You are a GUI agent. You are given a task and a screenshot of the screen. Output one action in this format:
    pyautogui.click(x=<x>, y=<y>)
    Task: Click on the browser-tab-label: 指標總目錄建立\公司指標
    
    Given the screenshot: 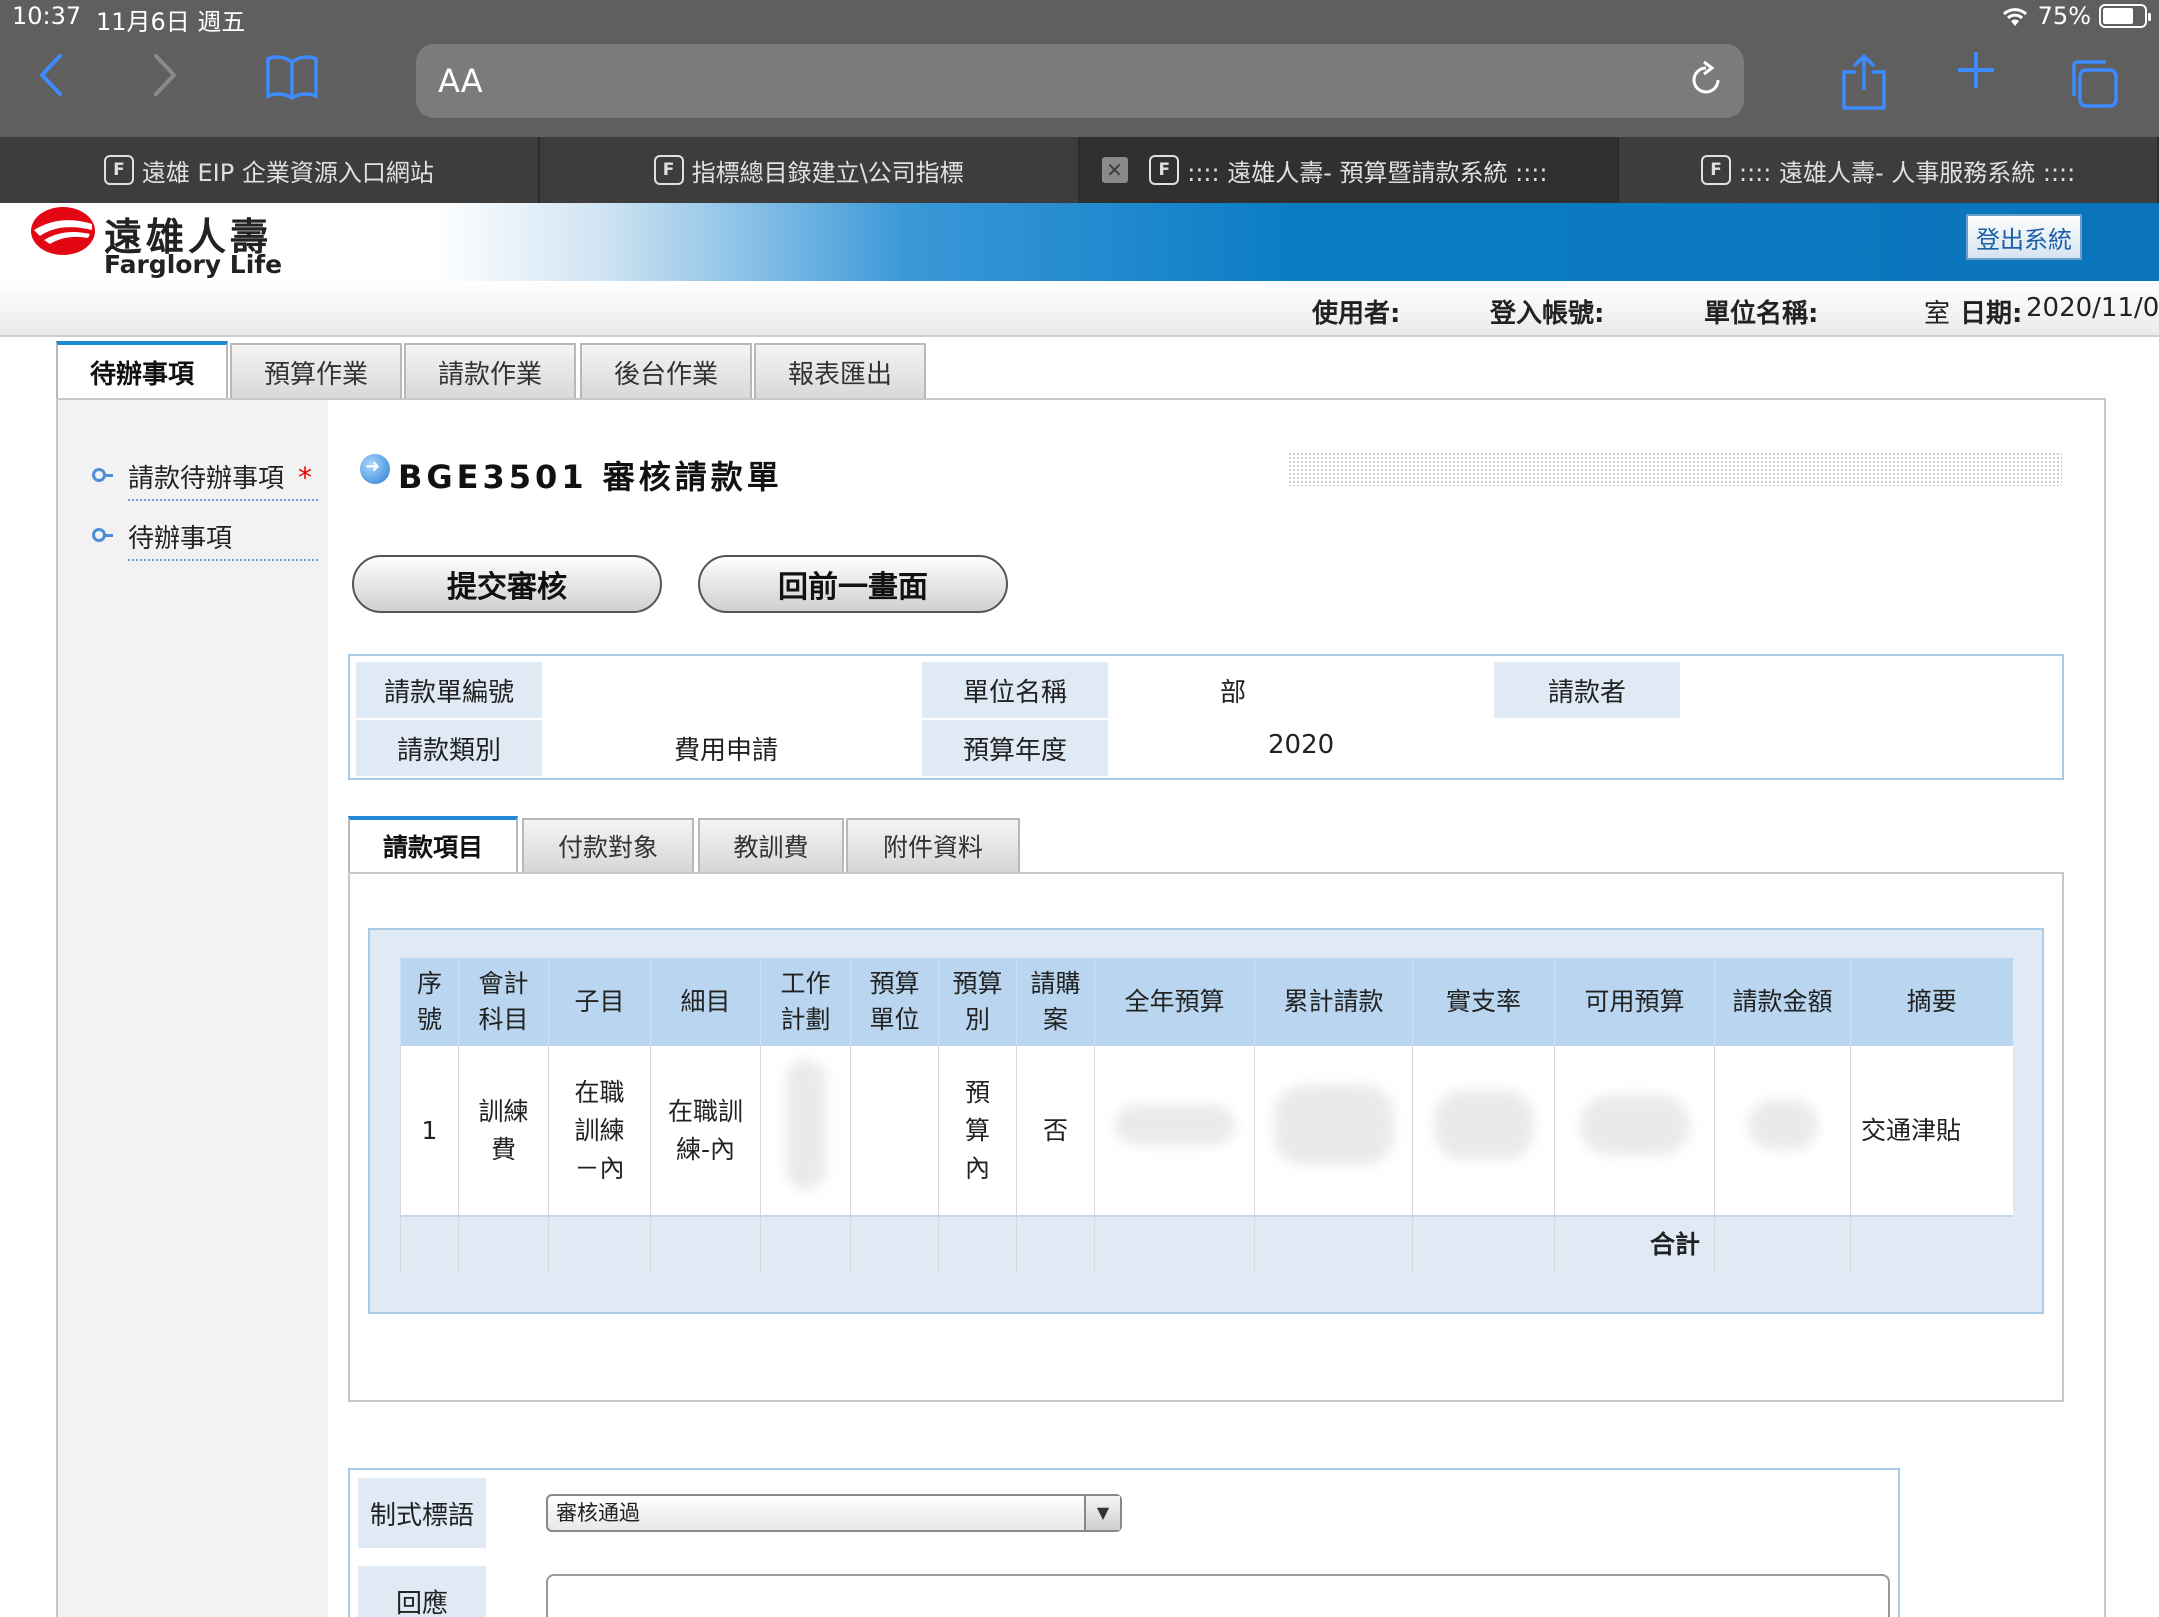 What is the action you would take?
    pyautogui.click(x=827, y=172)
    